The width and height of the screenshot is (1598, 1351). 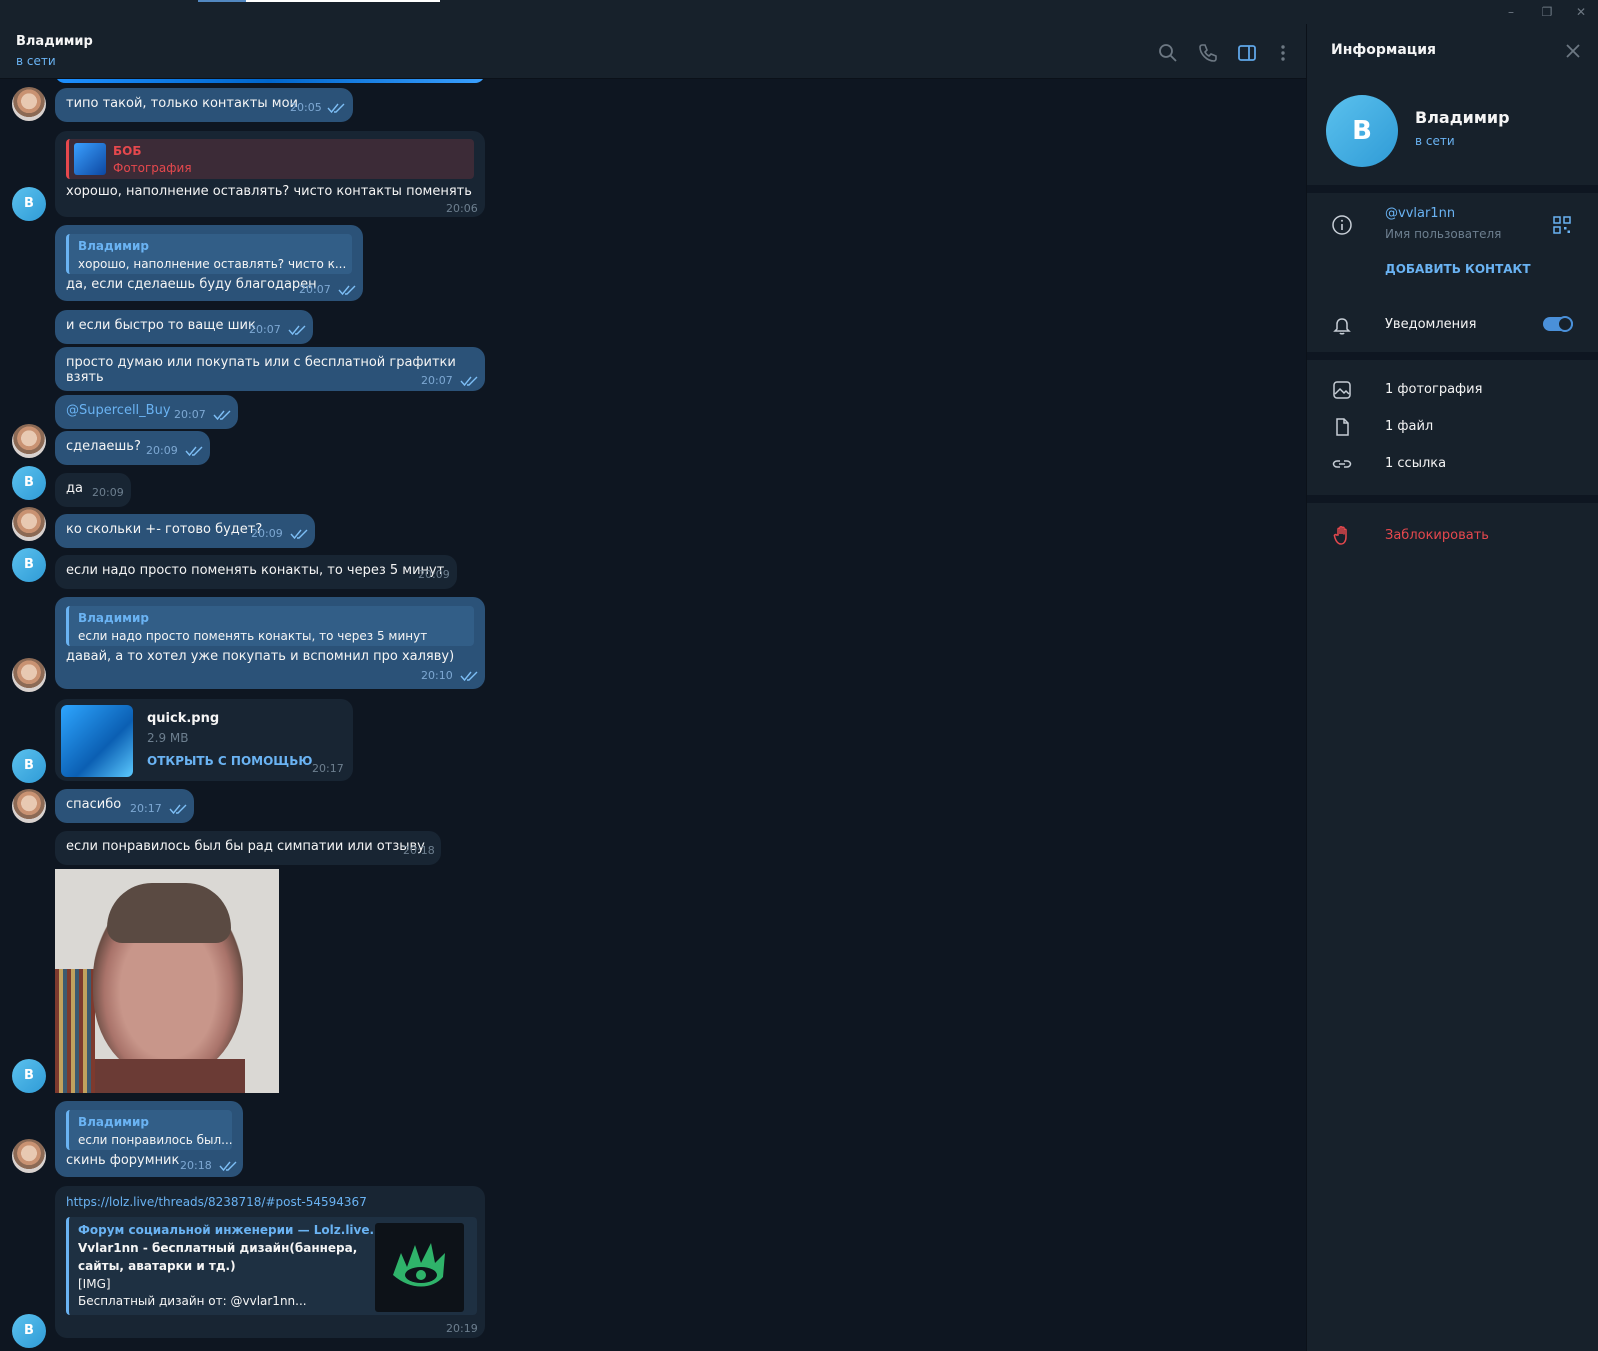 I want to click on message-bubble: @Supercell_Buy 20:07, so click(x=146, y=412).